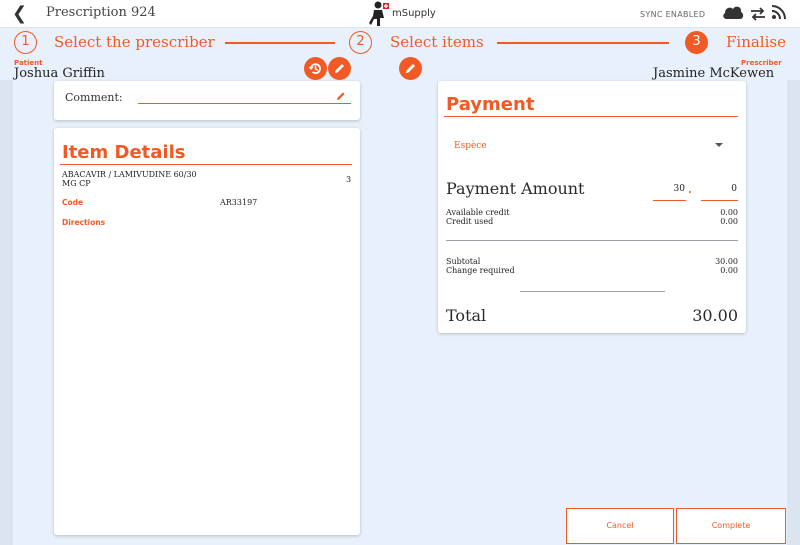 The image size is (800, 545). I want to click on comment-input, so click(244, 103).